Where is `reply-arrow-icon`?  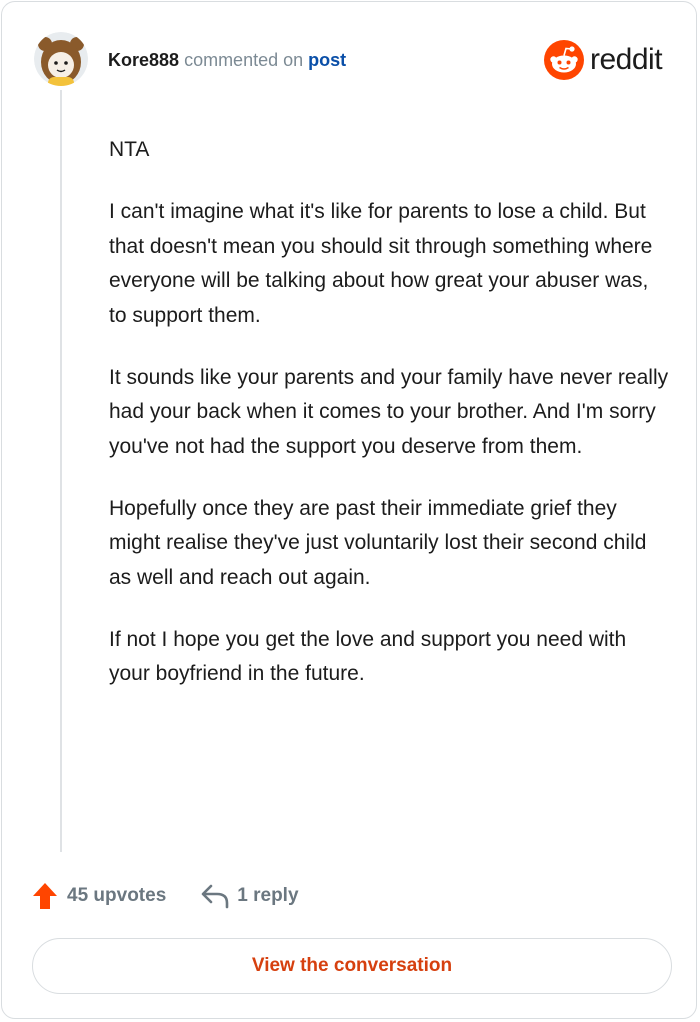
reply-arrow-icon is located at coordinates (215, 896).